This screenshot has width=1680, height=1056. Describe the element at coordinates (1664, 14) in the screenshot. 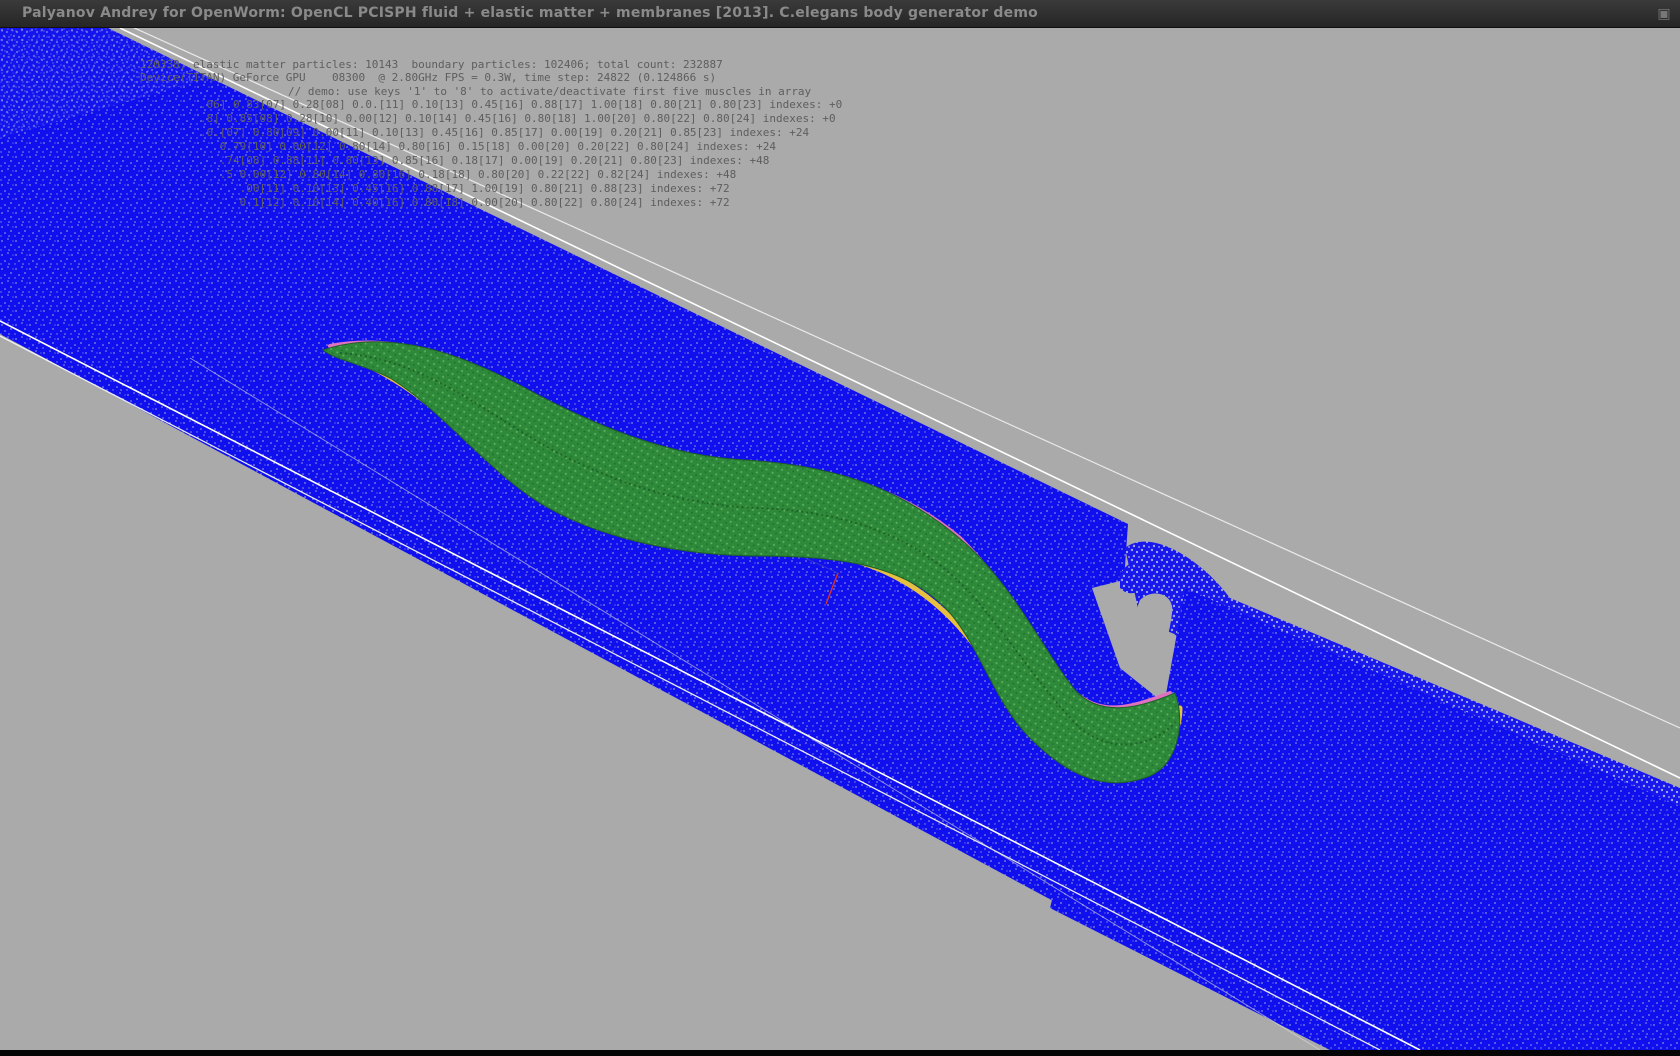

I see `window-menu-icon: ▣` at that location.